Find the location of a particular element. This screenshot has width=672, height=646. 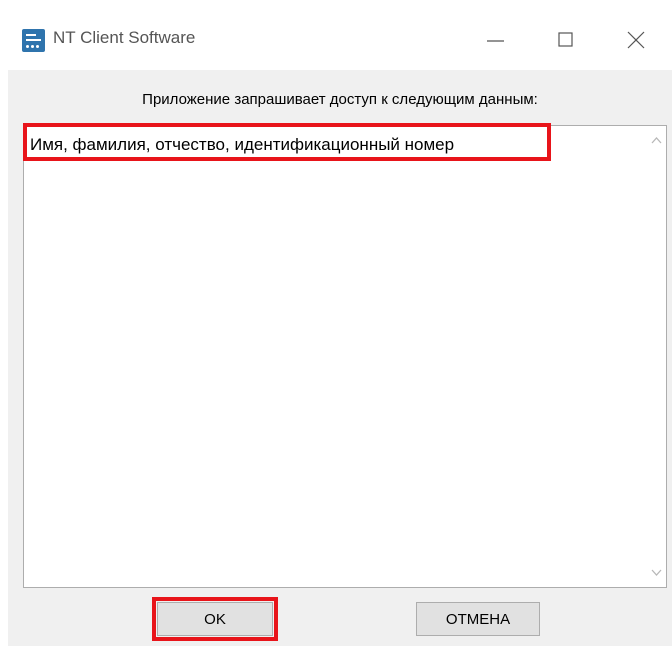

close-icon is located at coordinates (636, 40).